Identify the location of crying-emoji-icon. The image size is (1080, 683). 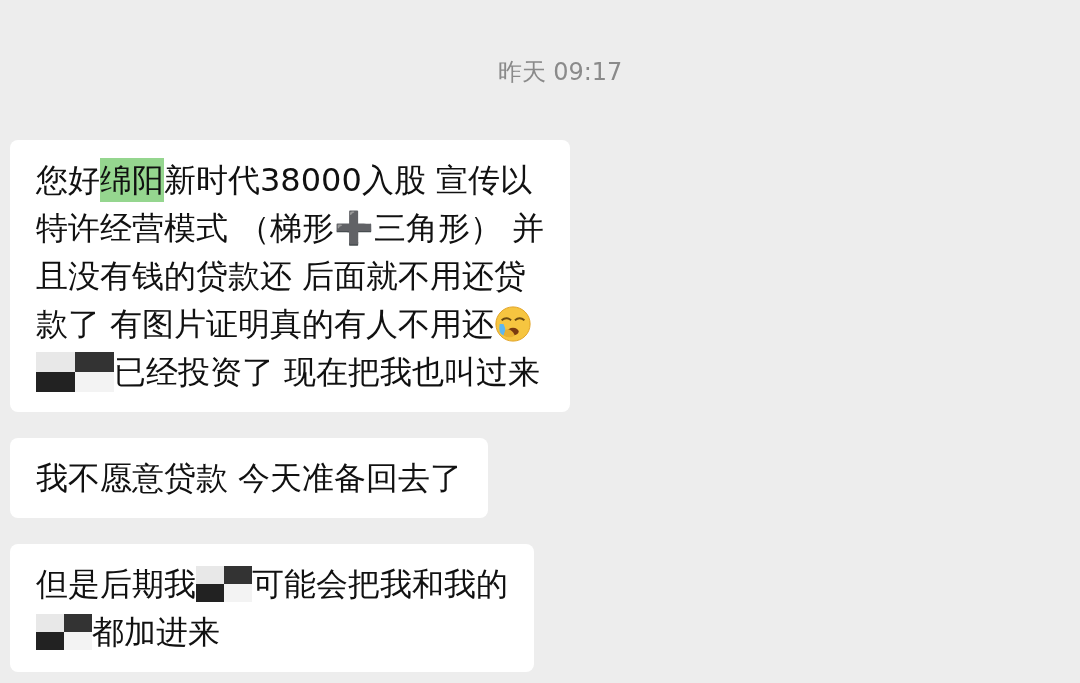
(513, 324).